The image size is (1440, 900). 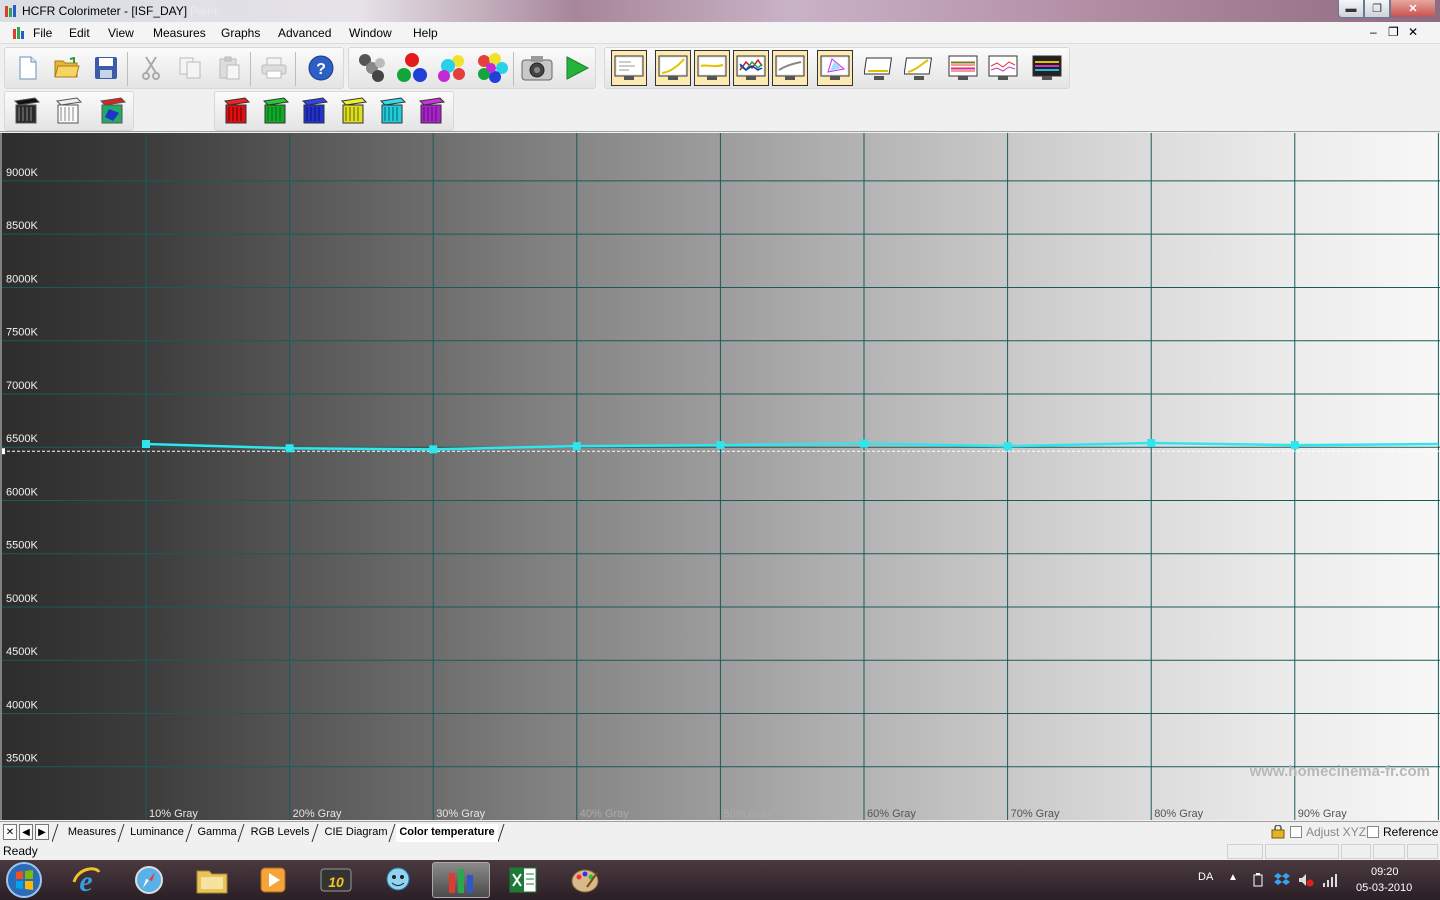 I want to click on safari-icon, so click(x=149, y=880).